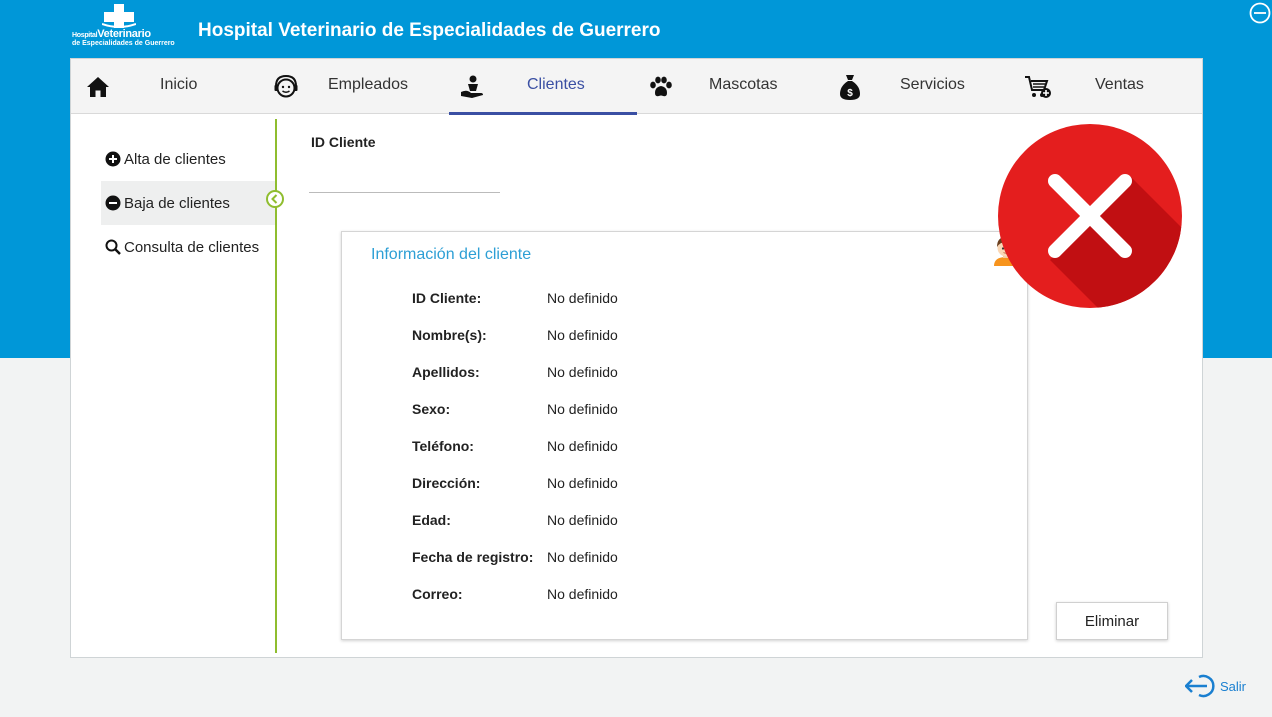 This screenshot has height=717, width=1272. I want to click on logout-label: Salir, so click(1233, 686).